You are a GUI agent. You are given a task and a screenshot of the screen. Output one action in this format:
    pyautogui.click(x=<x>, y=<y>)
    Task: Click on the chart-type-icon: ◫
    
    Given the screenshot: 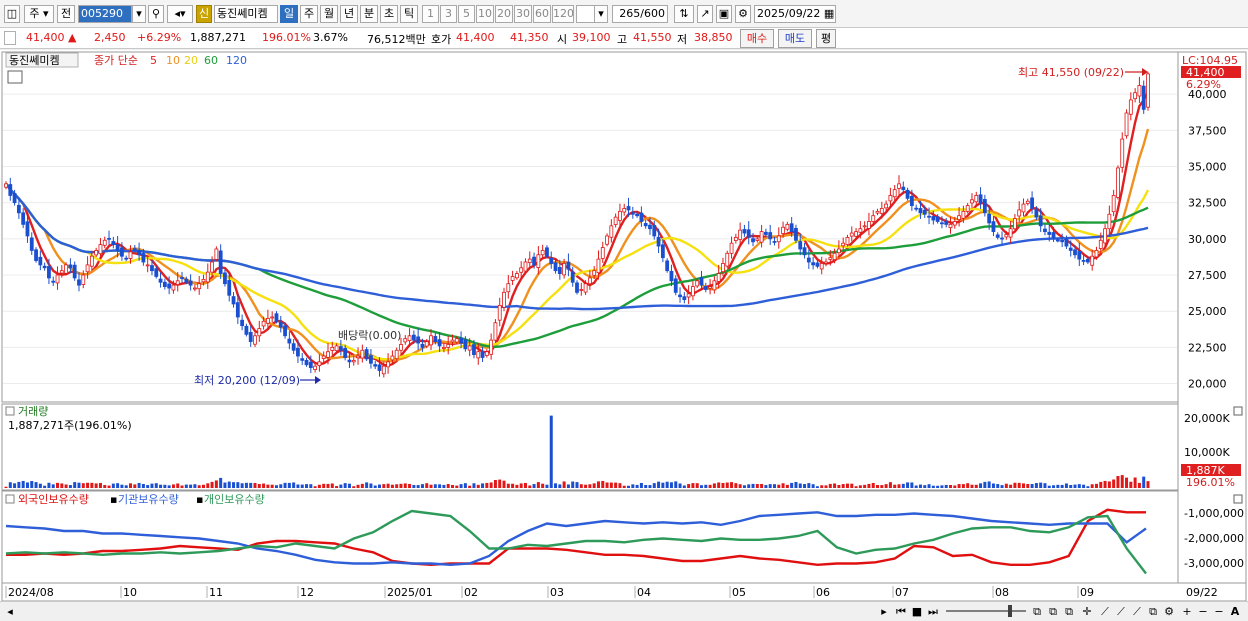 What is the action you would take?
    pyautogui.click(x=12, y=14)
    